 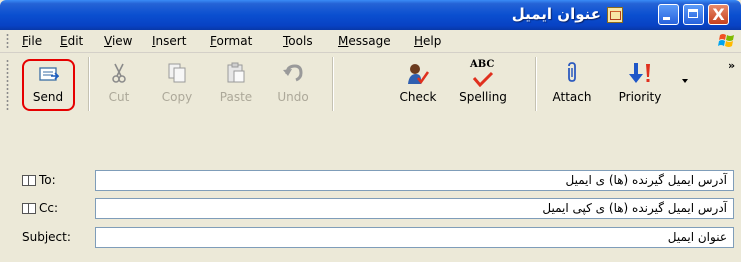 I want to click on copy-icon, so click(x=177, y=73).